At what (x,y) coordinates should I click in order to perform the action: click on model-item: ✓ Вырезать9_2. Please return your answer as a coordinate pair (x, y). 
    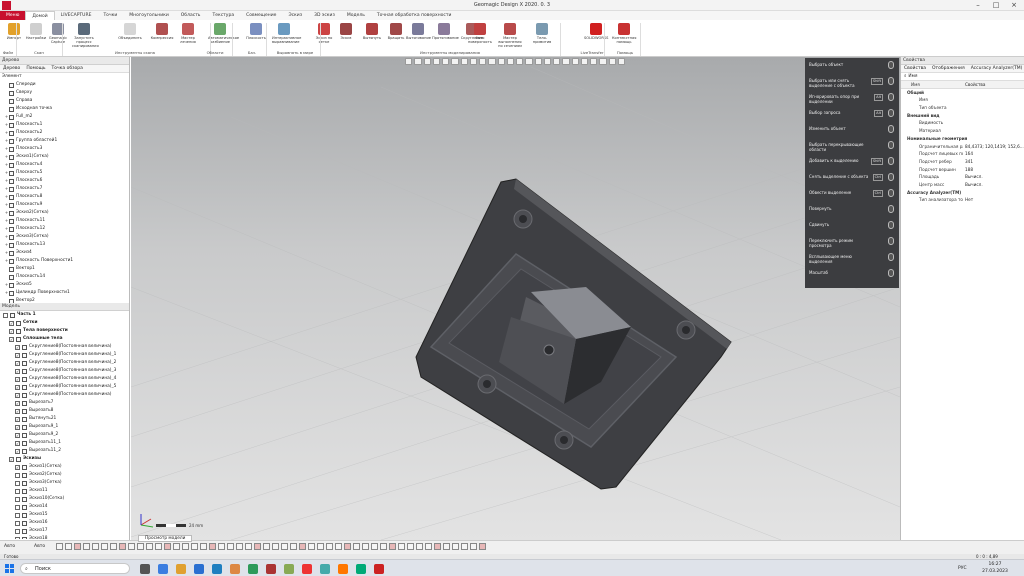
    Looking at the image, I should click on (64, 435).